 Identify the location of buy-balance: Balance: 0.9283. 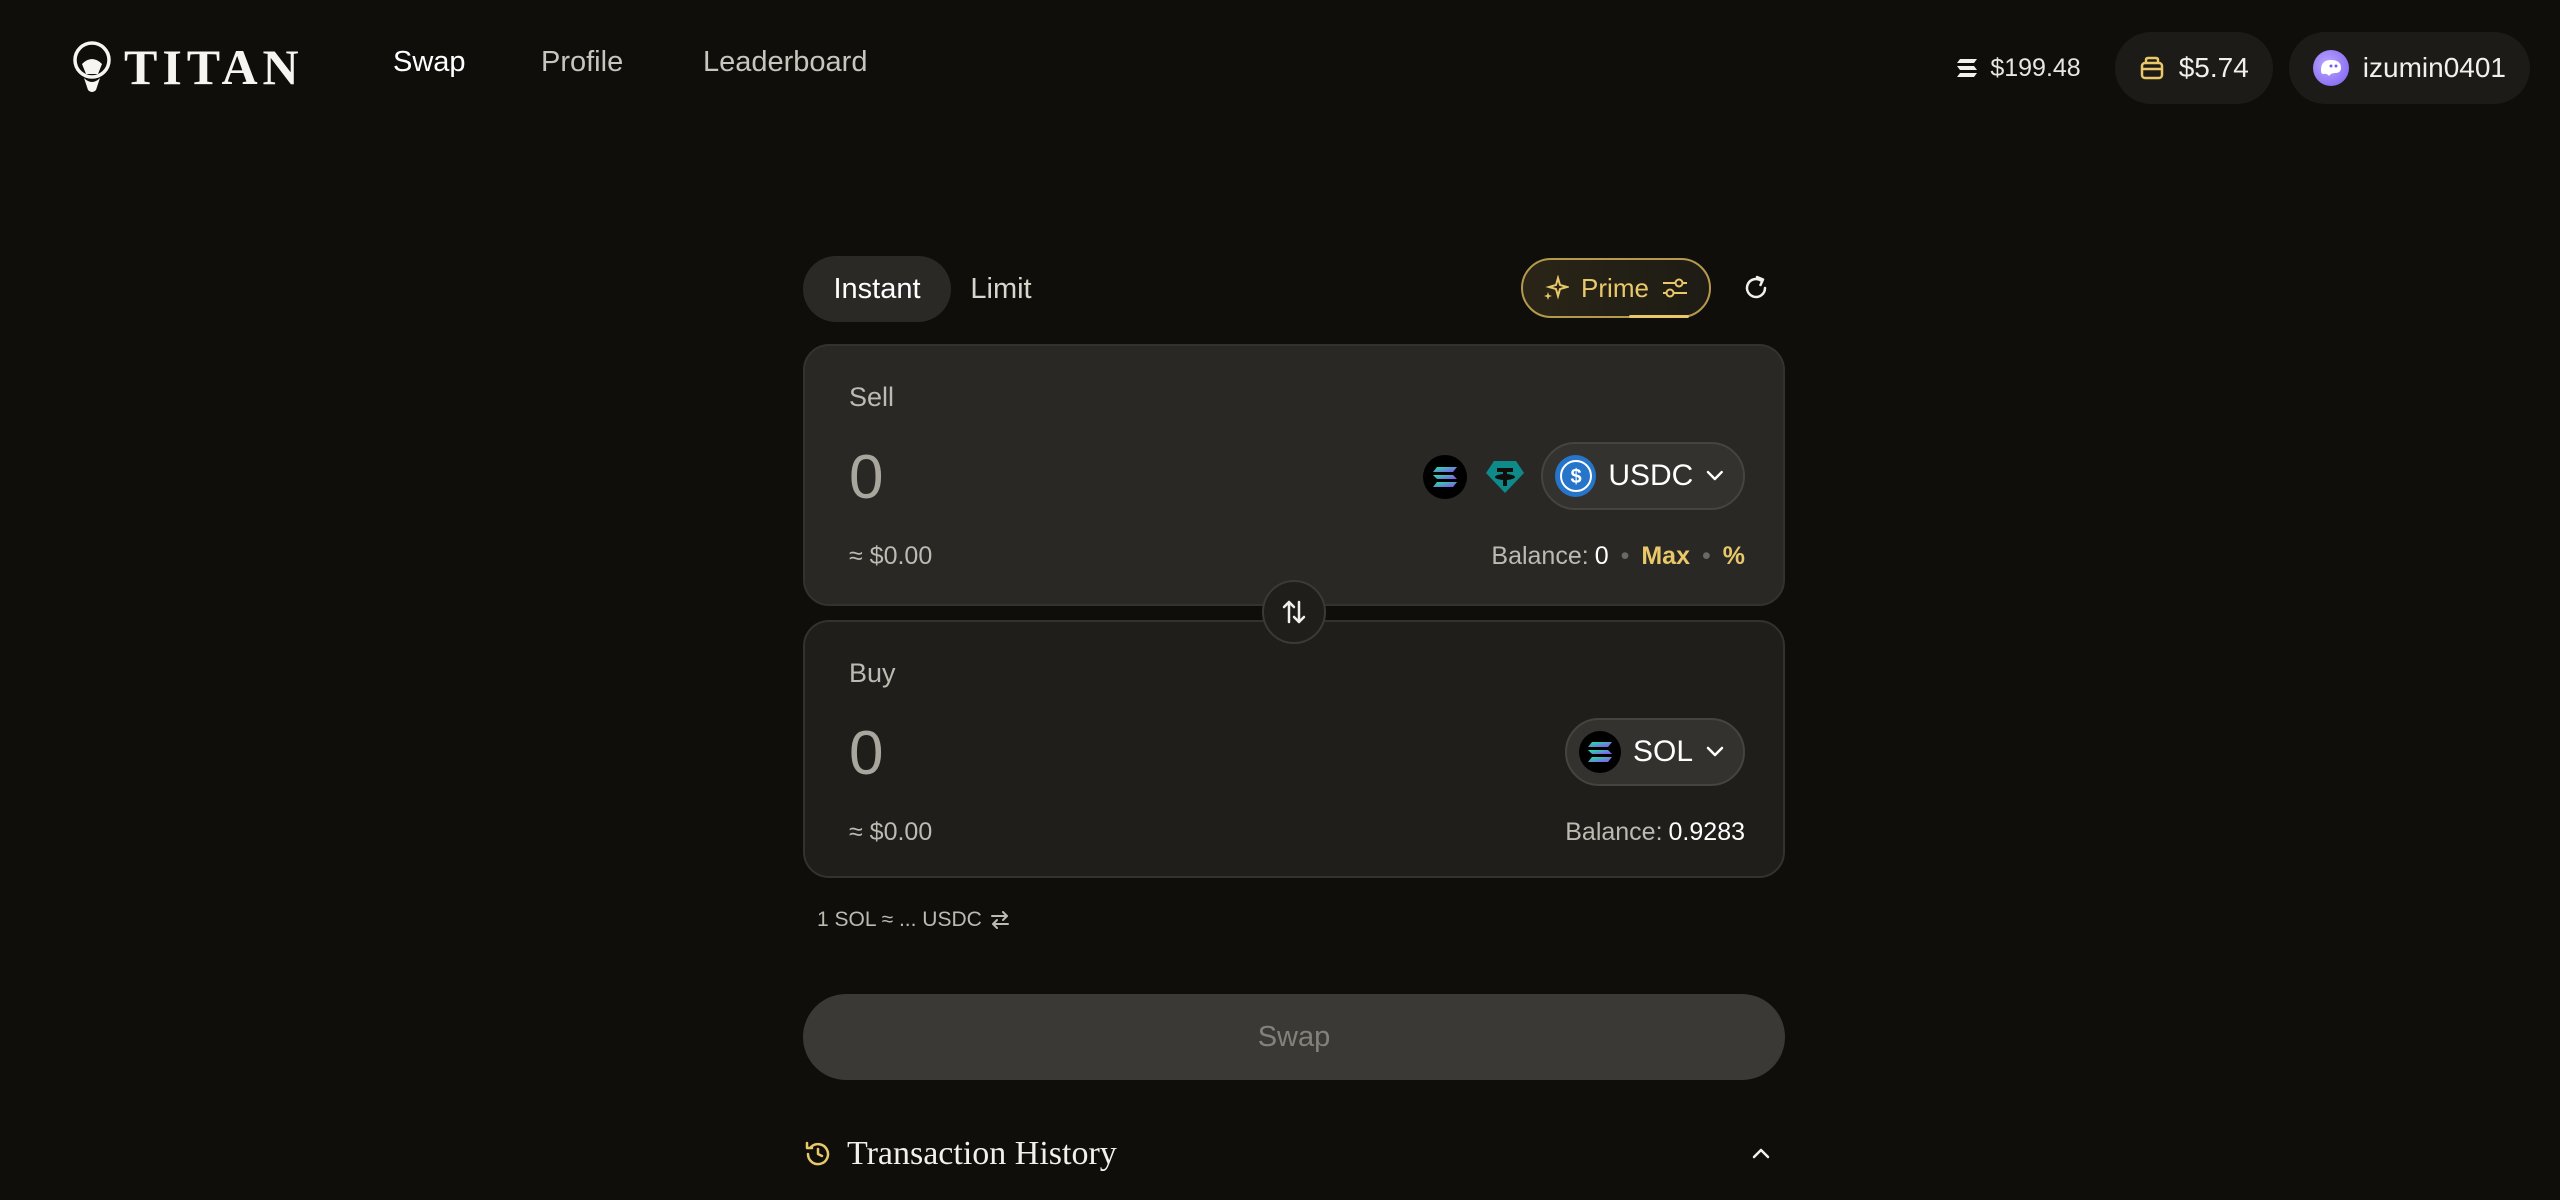
(1655, 832).